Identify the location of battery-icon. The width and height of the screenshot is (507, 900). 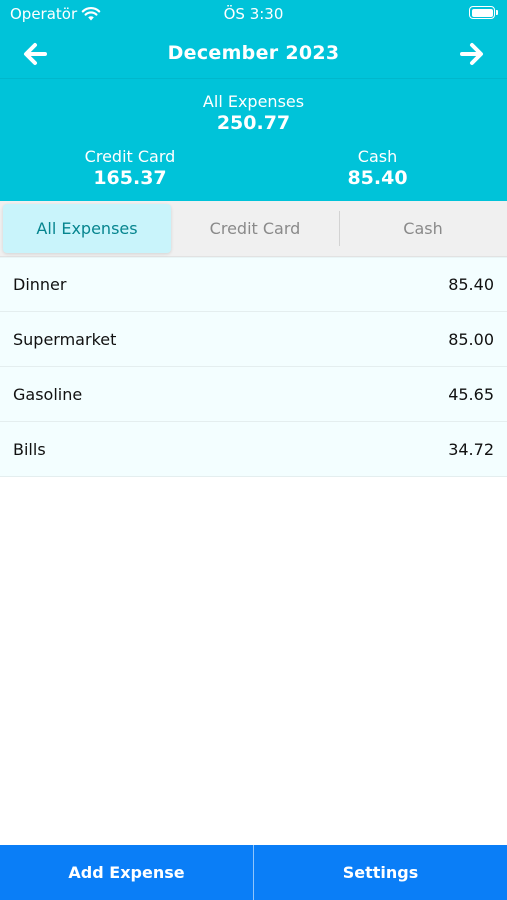
(483, 12).